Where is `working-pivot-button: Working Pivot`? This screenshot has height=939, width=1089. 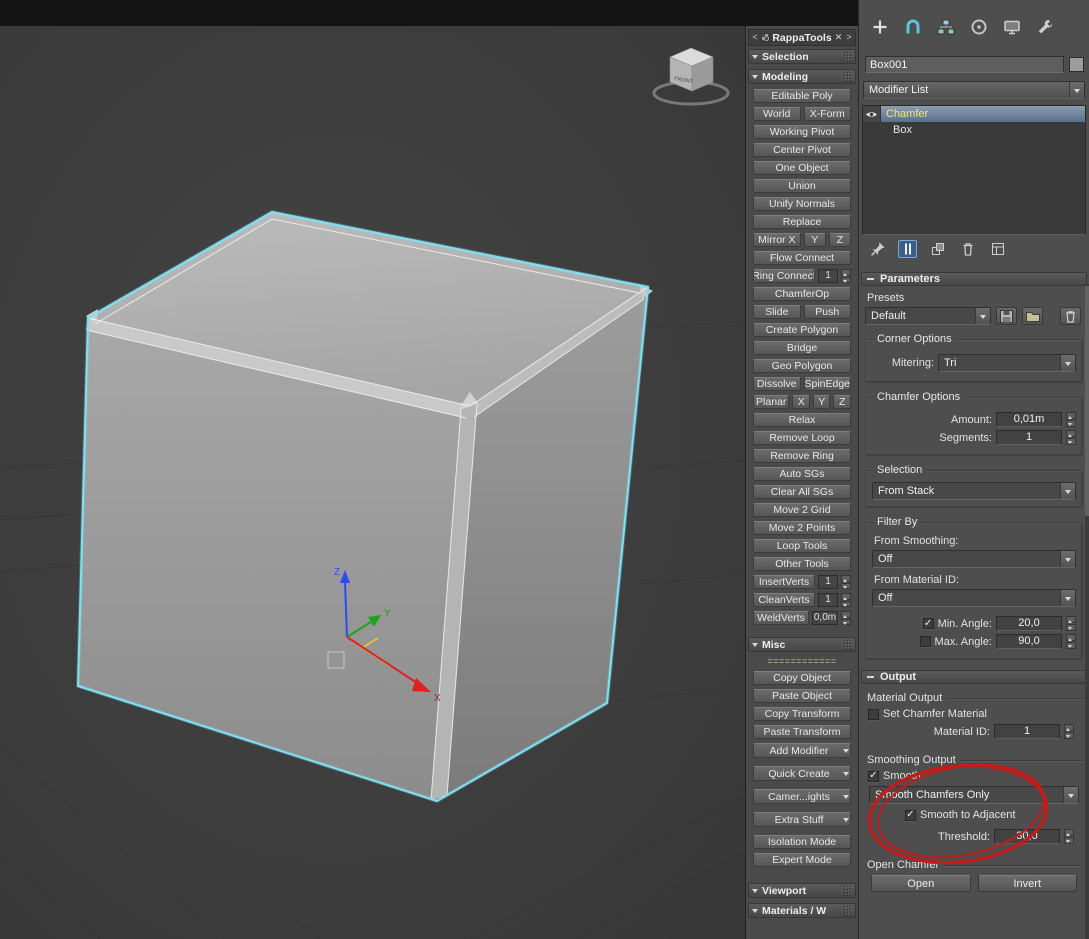 working-pivot-button: Working Pivot is located at coordinates (802, 132).